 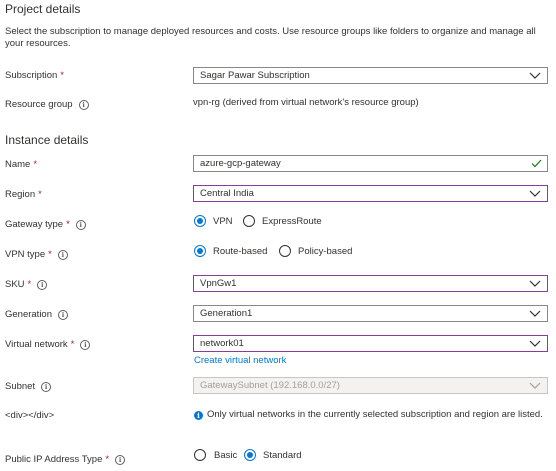 What do you see at coordinates (250, 455) in the screenshot?
I see `public-ip-standard-radio` at bounding box center [250, 455].